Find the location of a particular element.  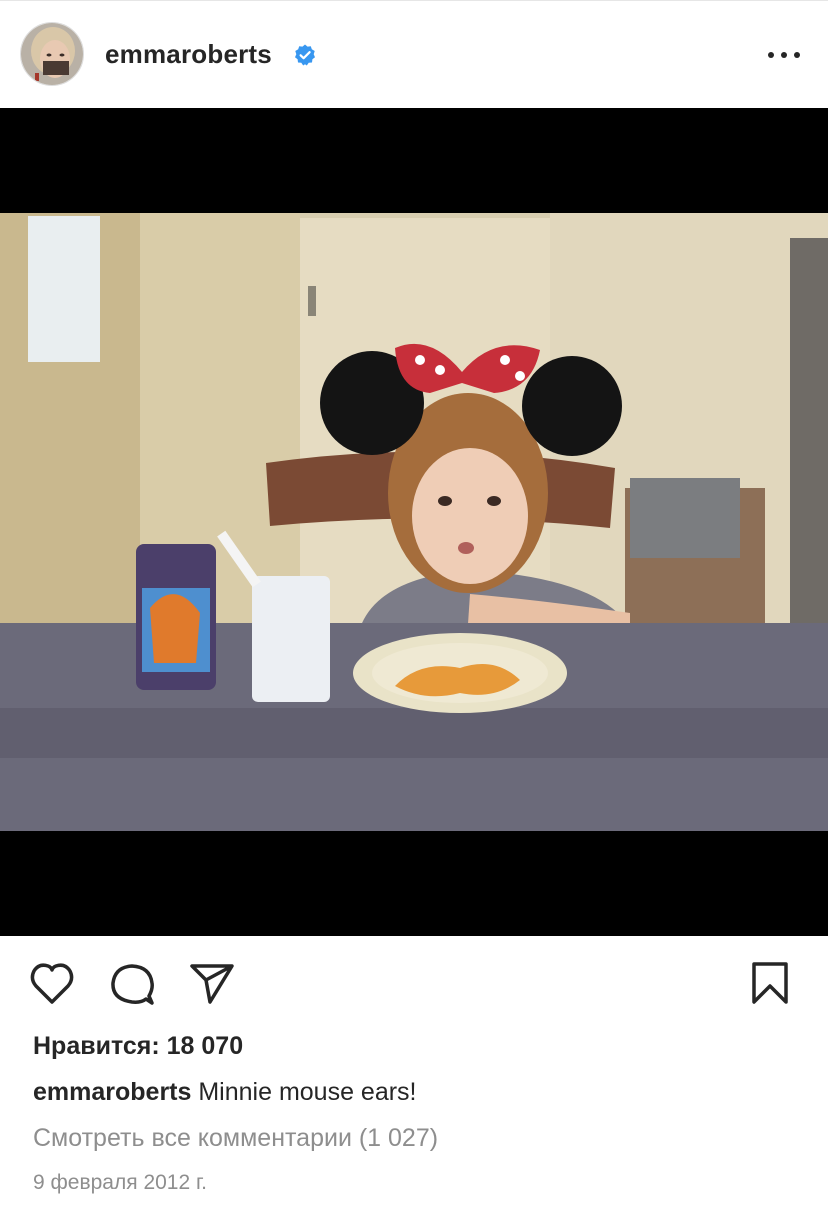

likes-count: Нравится: 18 070 is located at coordinates (138, 1046).